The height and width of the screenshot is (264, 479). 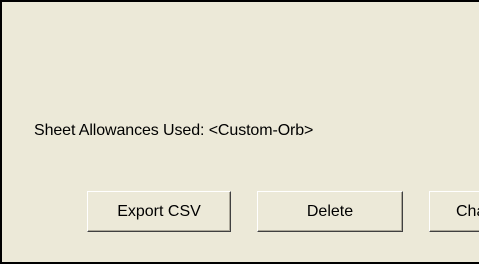 I want to click on delete-button: Delete, so click(x=330, y=211).